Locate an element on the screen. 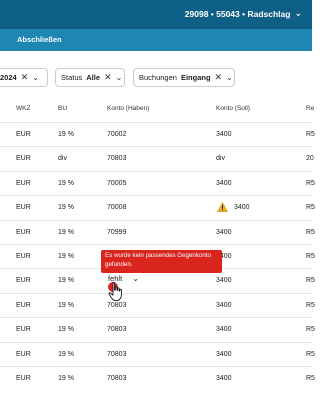  client-selector: 29098 • 55043 • Radschlag ⌄ is located at coordinates (243, 13).